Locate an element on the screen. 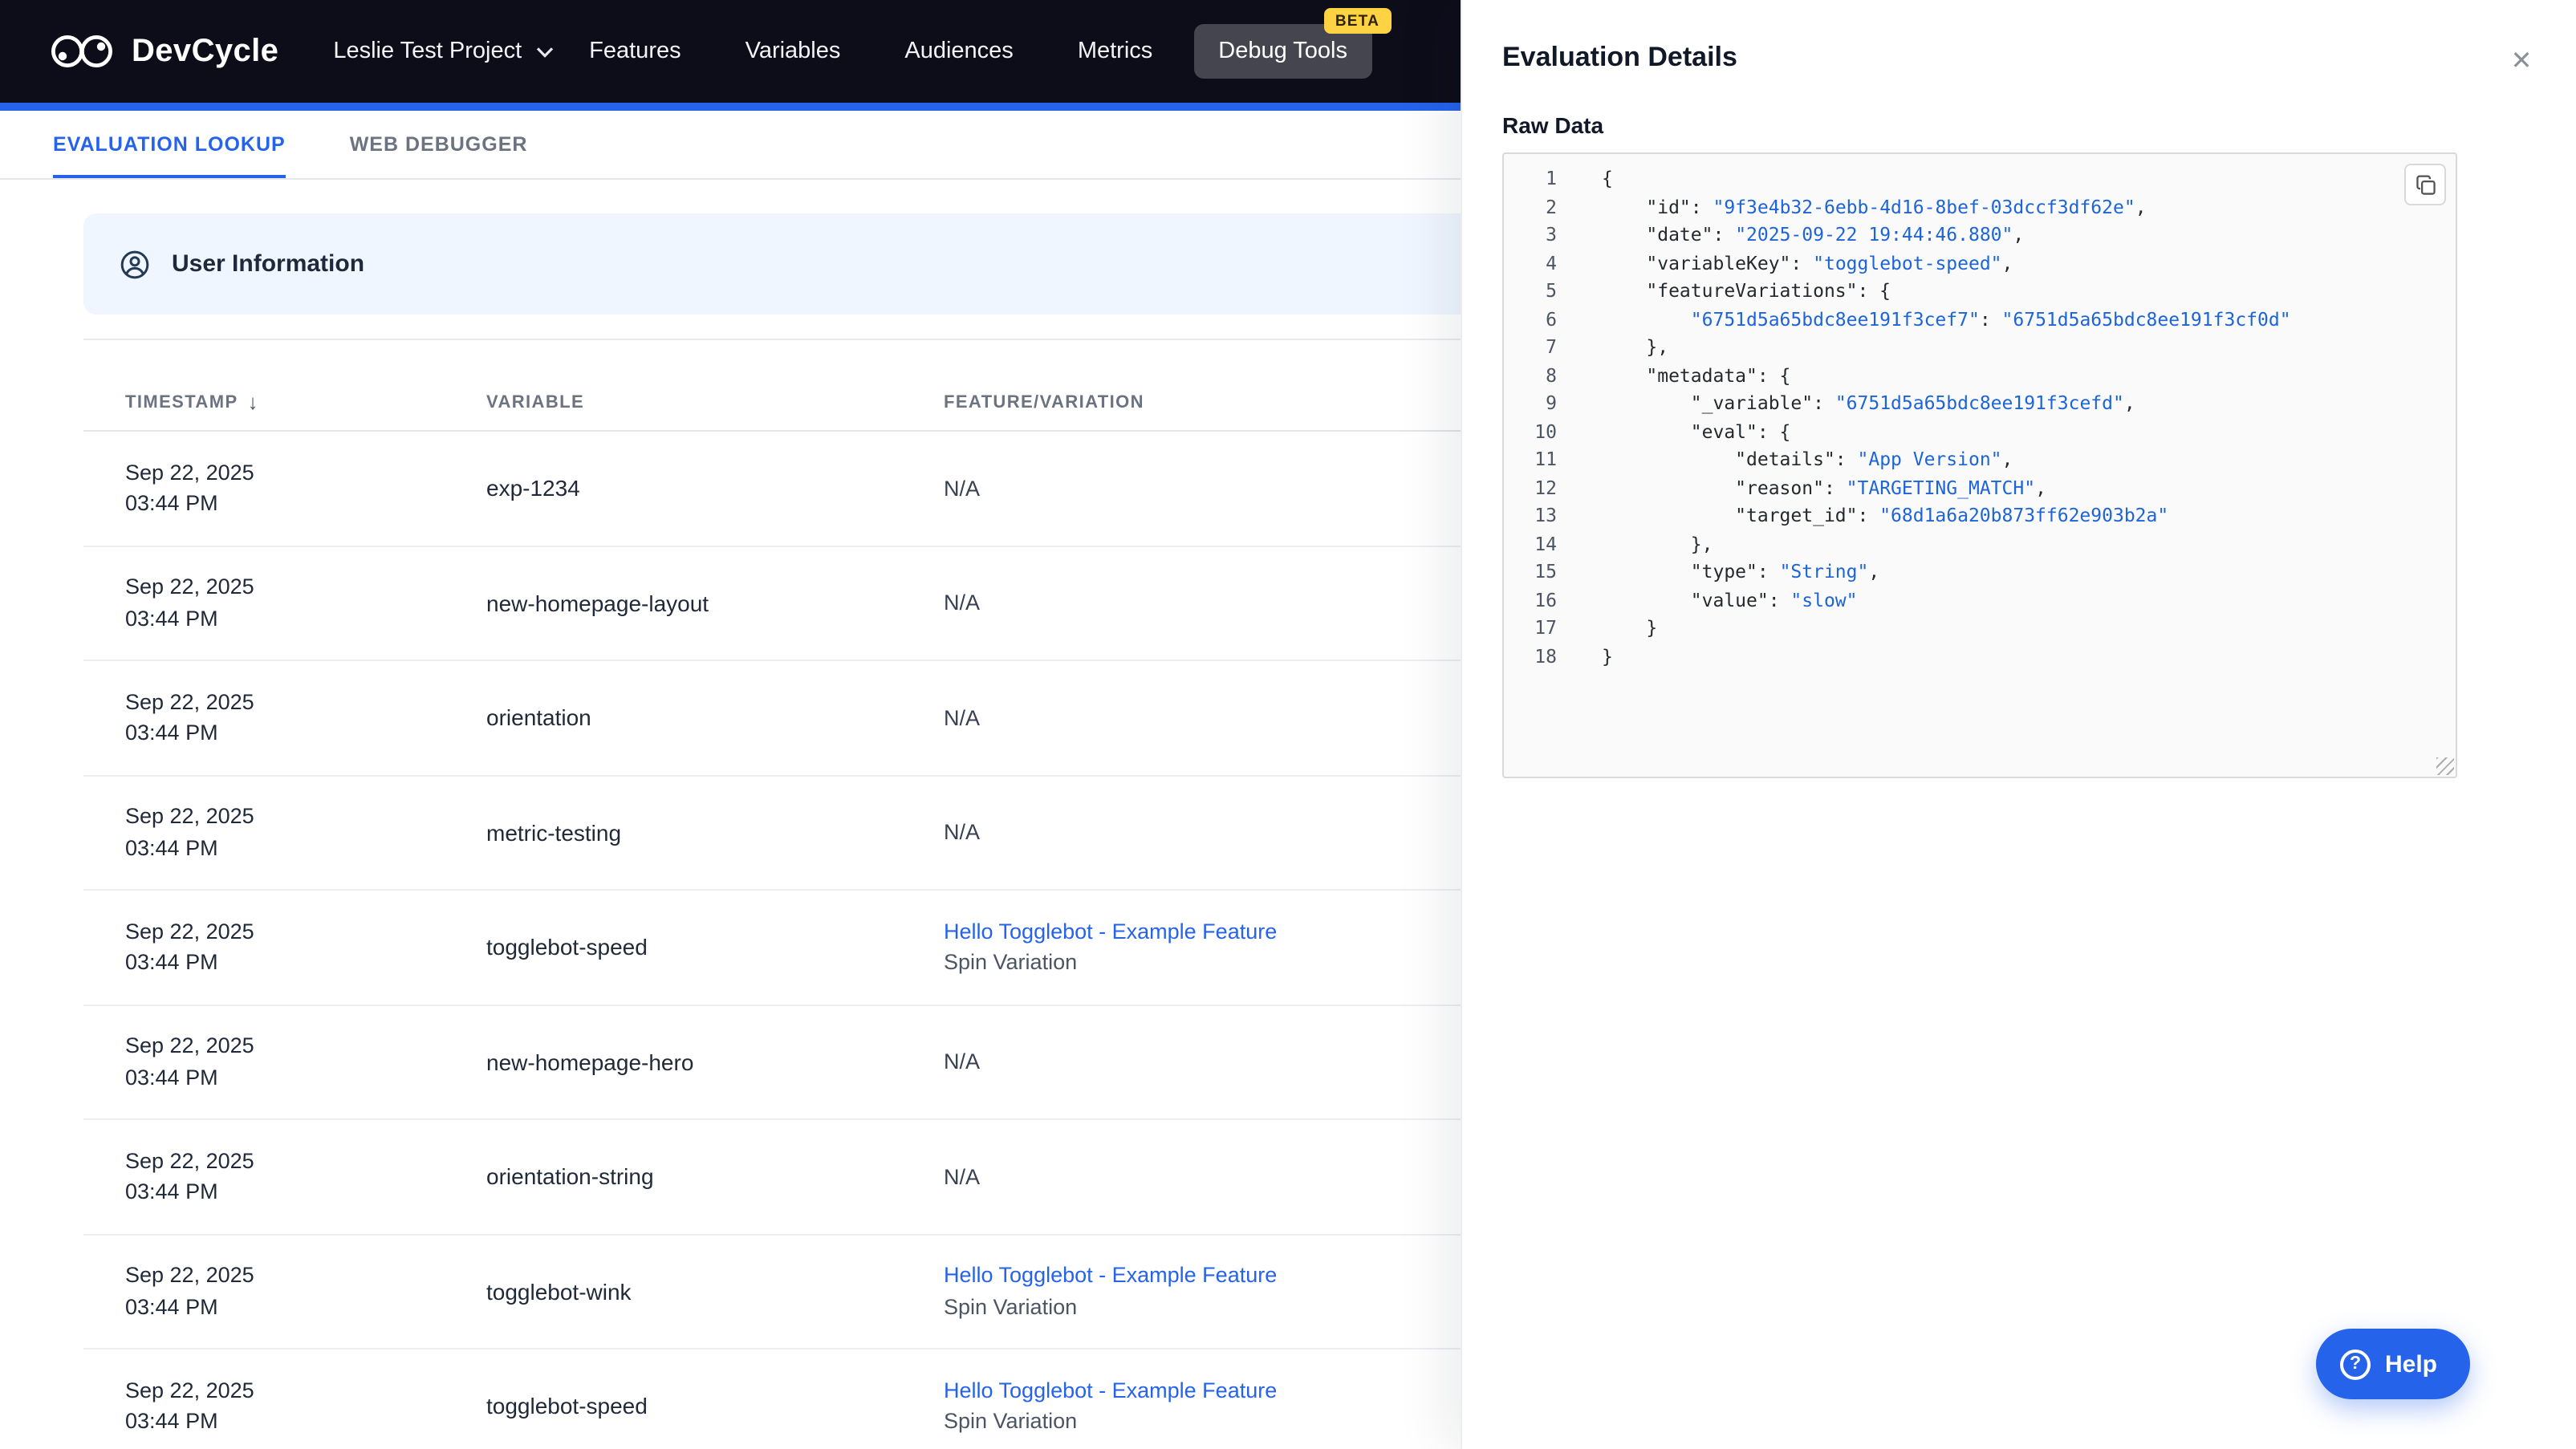 This screenshot has height=1449, width=2576. line-number: 15 is located at coordinates (1546, 571).